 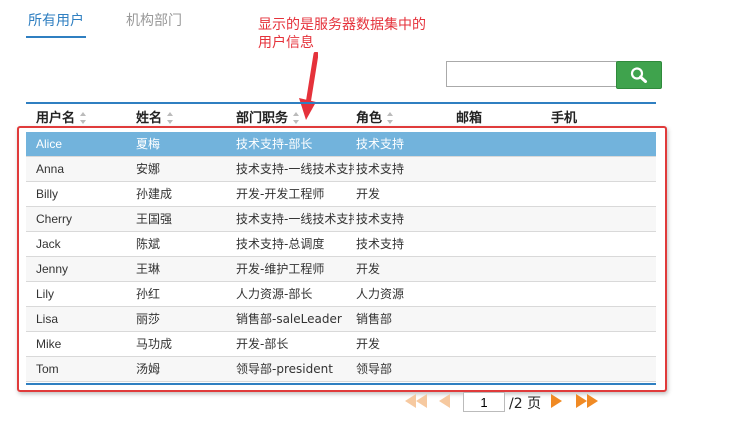 I want to click on search-bar, so click(x=554, y=75).